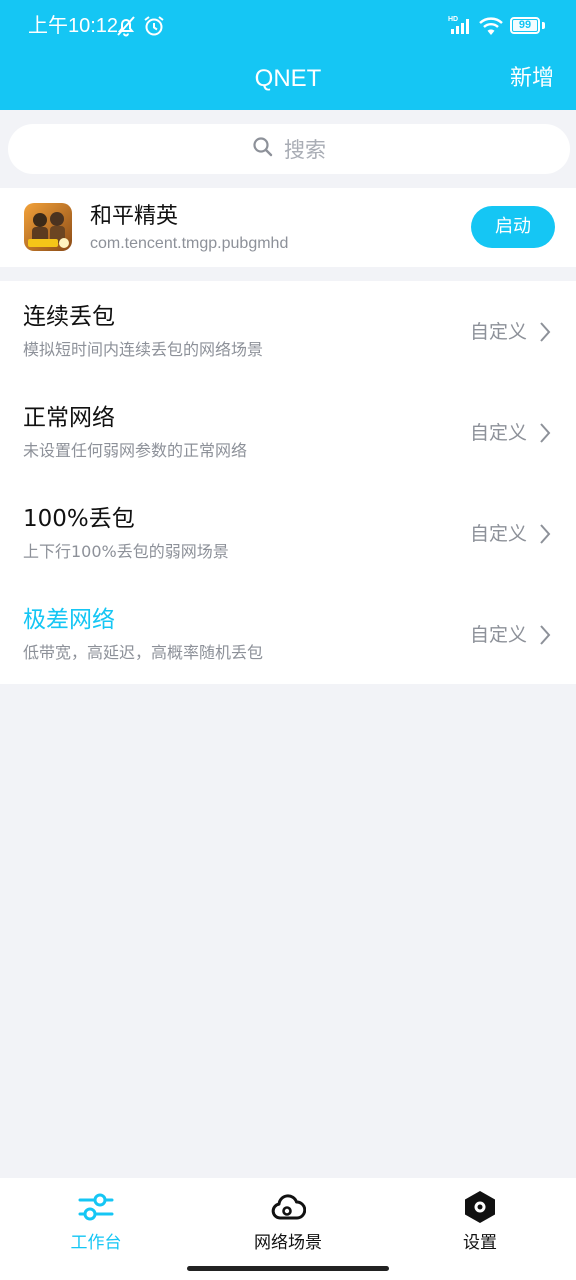  Describe the element at coordinates (126, 28) in the screenshot. I see `mute-icon` at that location.